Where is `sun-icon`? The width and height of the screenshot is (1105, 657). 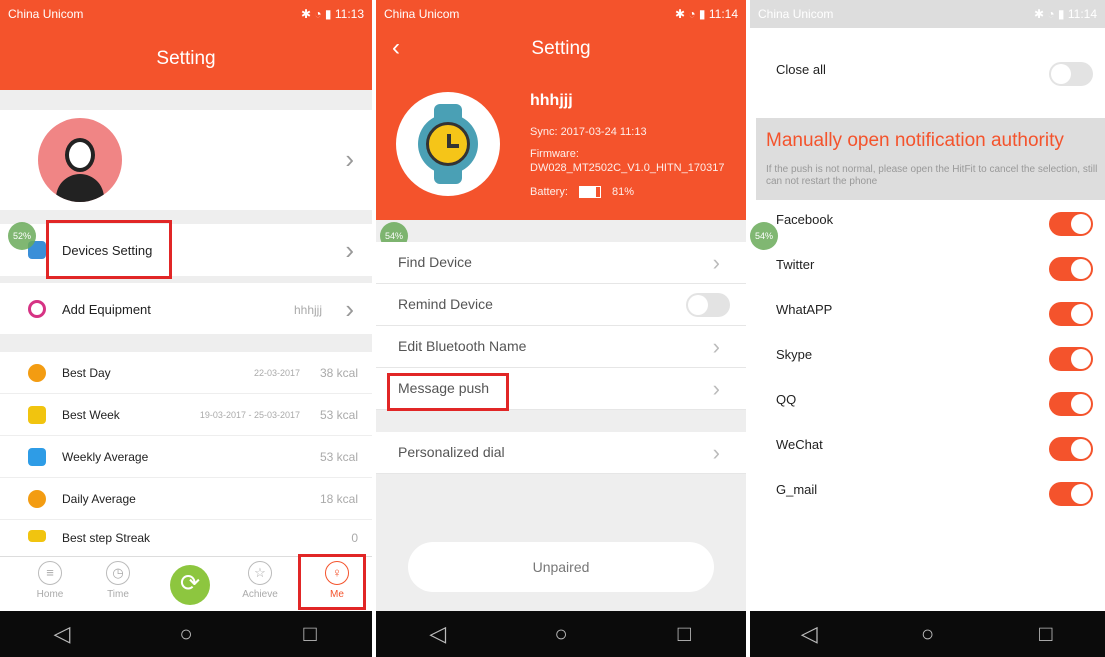
sun-icon is located at coordinates (37, 373).